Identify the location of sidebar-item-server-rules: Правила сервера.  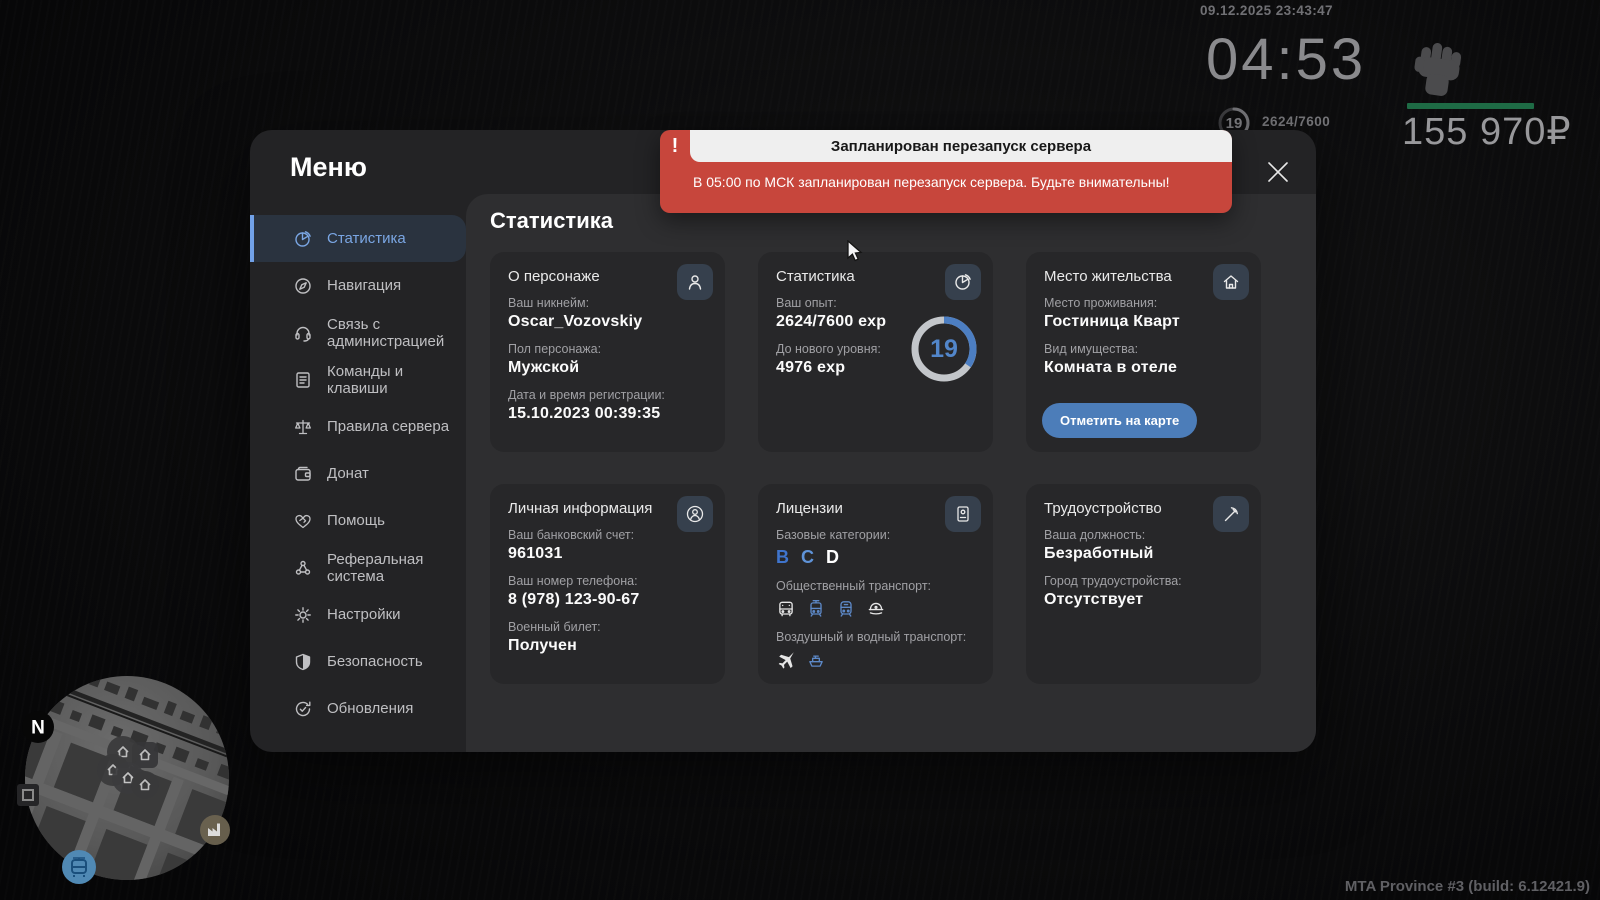
(358, 426).